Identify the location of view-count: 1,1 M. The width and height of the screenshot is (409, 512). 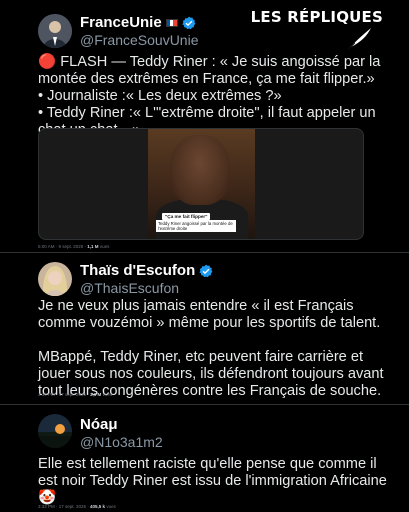
(93, 246).